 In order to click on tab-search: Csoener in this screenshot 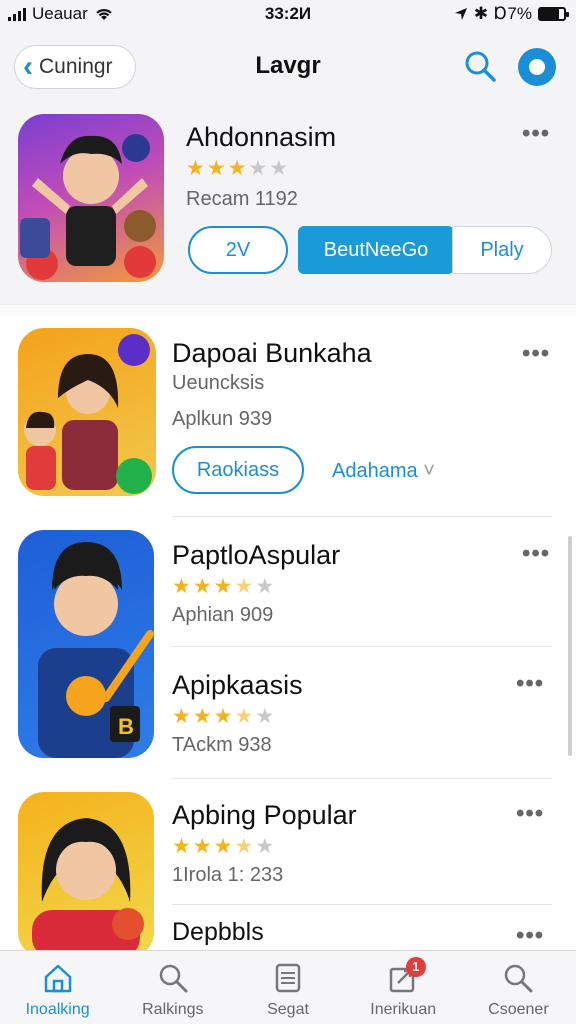, I will do `click(518, 987)`.